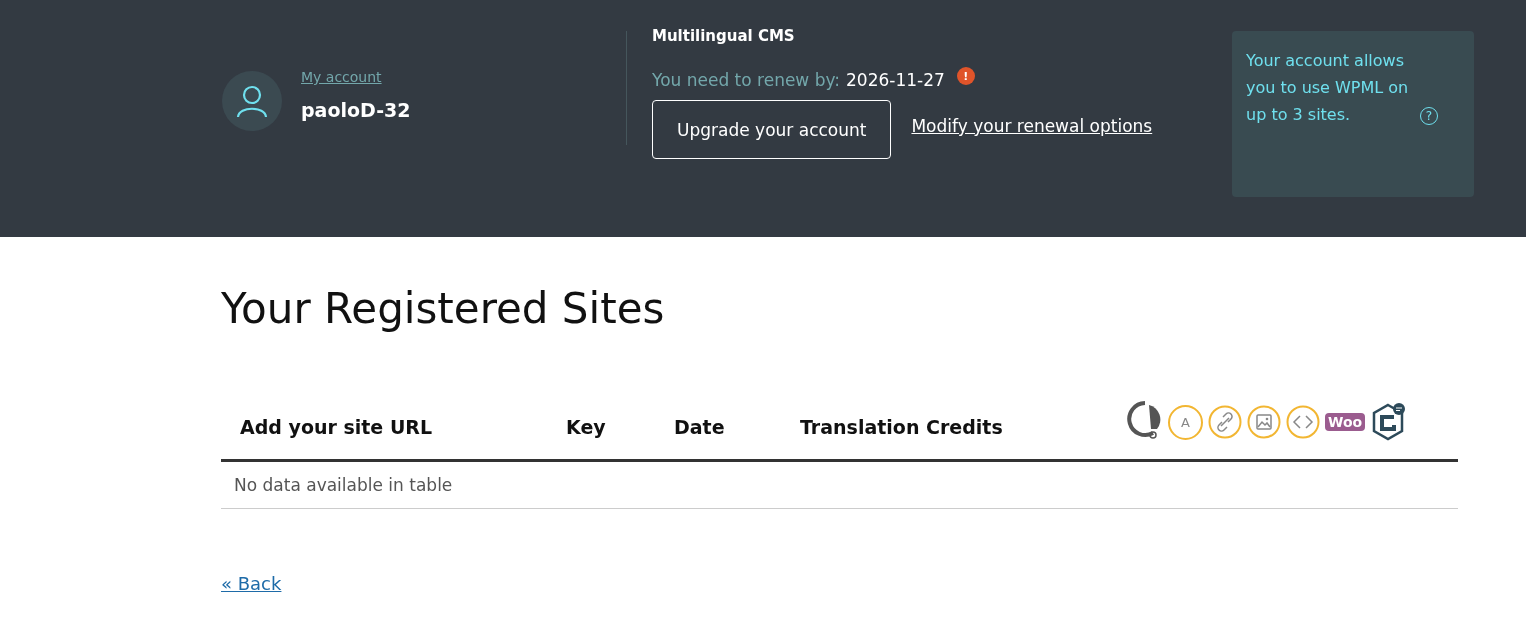 This screenshot has width=1526, height=640. I want to click on code-icon, so click(1303, 422).